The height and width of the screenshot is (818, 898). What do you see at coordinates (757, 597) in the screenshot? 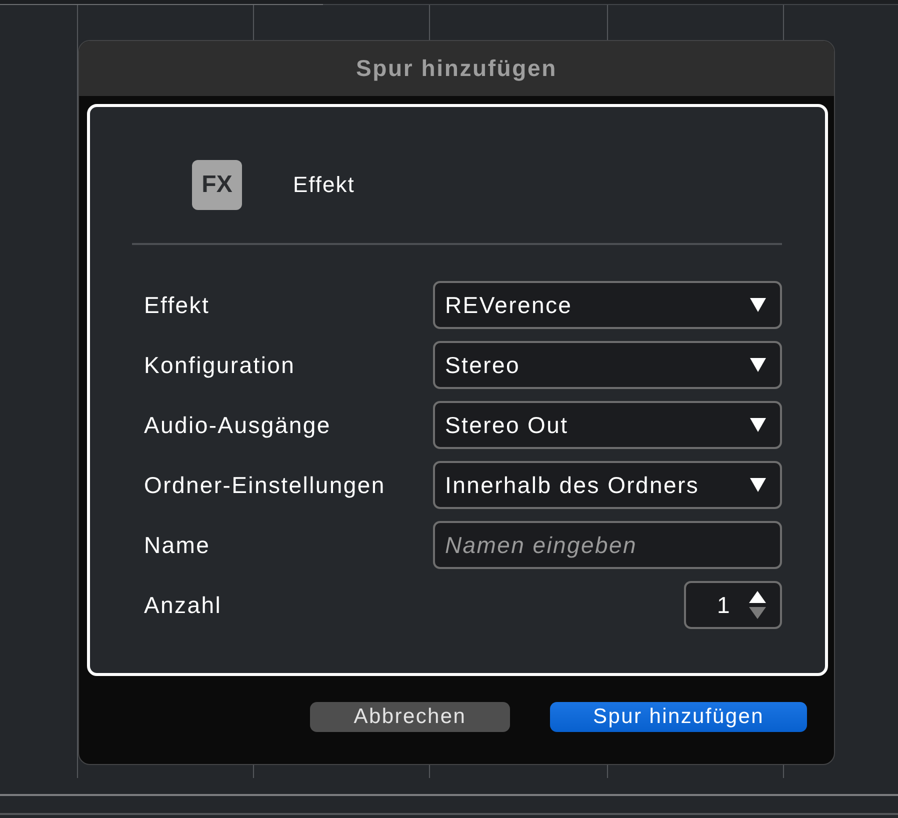
I see `up-triangle-icon` at bounding box center [757, 597].